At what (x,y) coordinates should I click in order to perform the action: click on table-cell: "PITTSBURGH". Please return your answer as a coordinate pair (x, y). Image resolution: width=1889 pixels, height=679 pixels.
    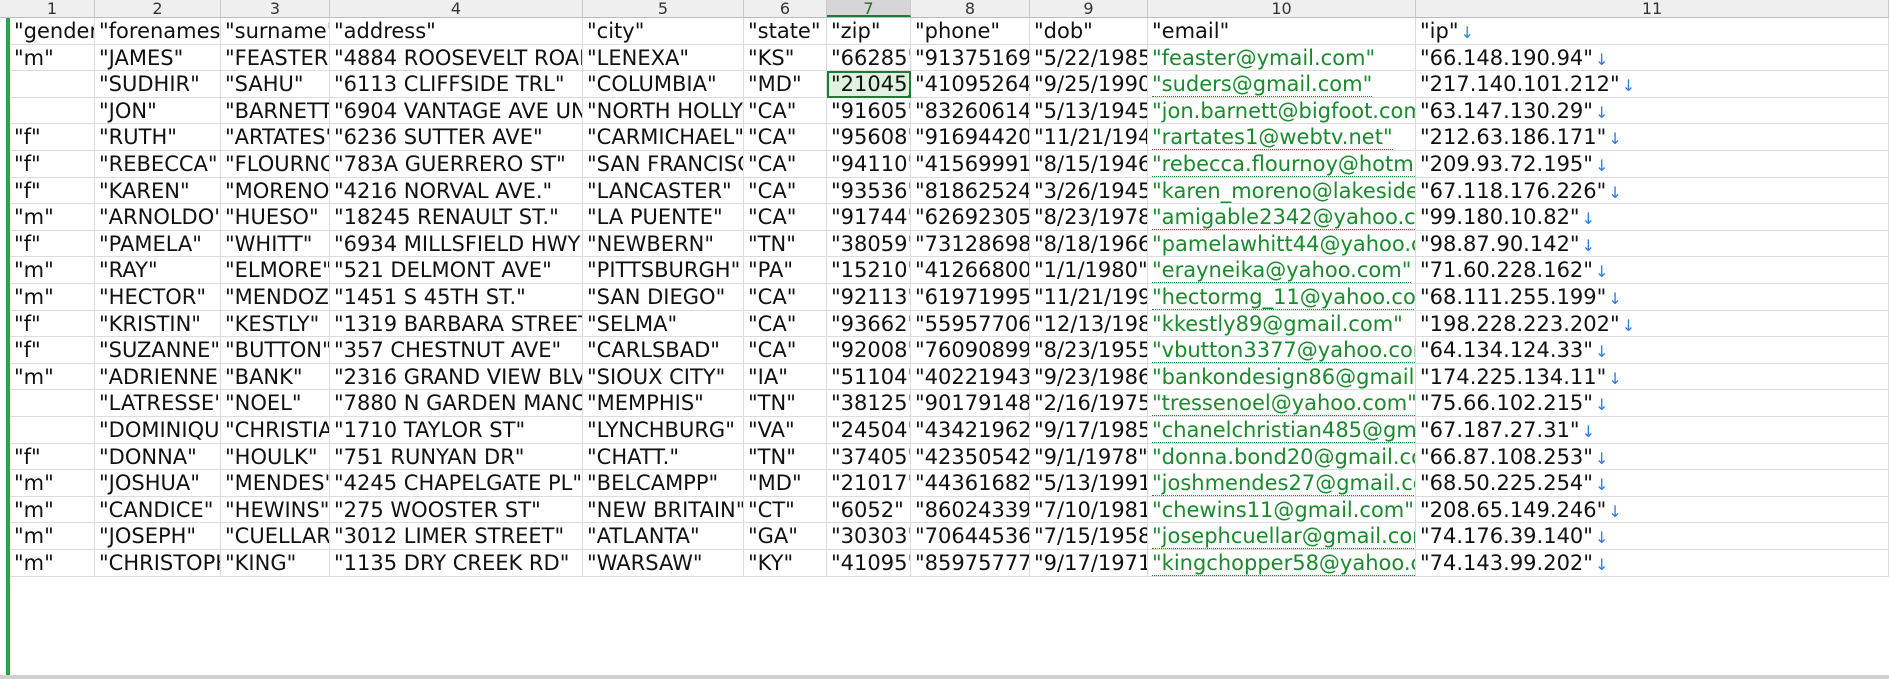
    Looking at the image, I should click on (663, 270).